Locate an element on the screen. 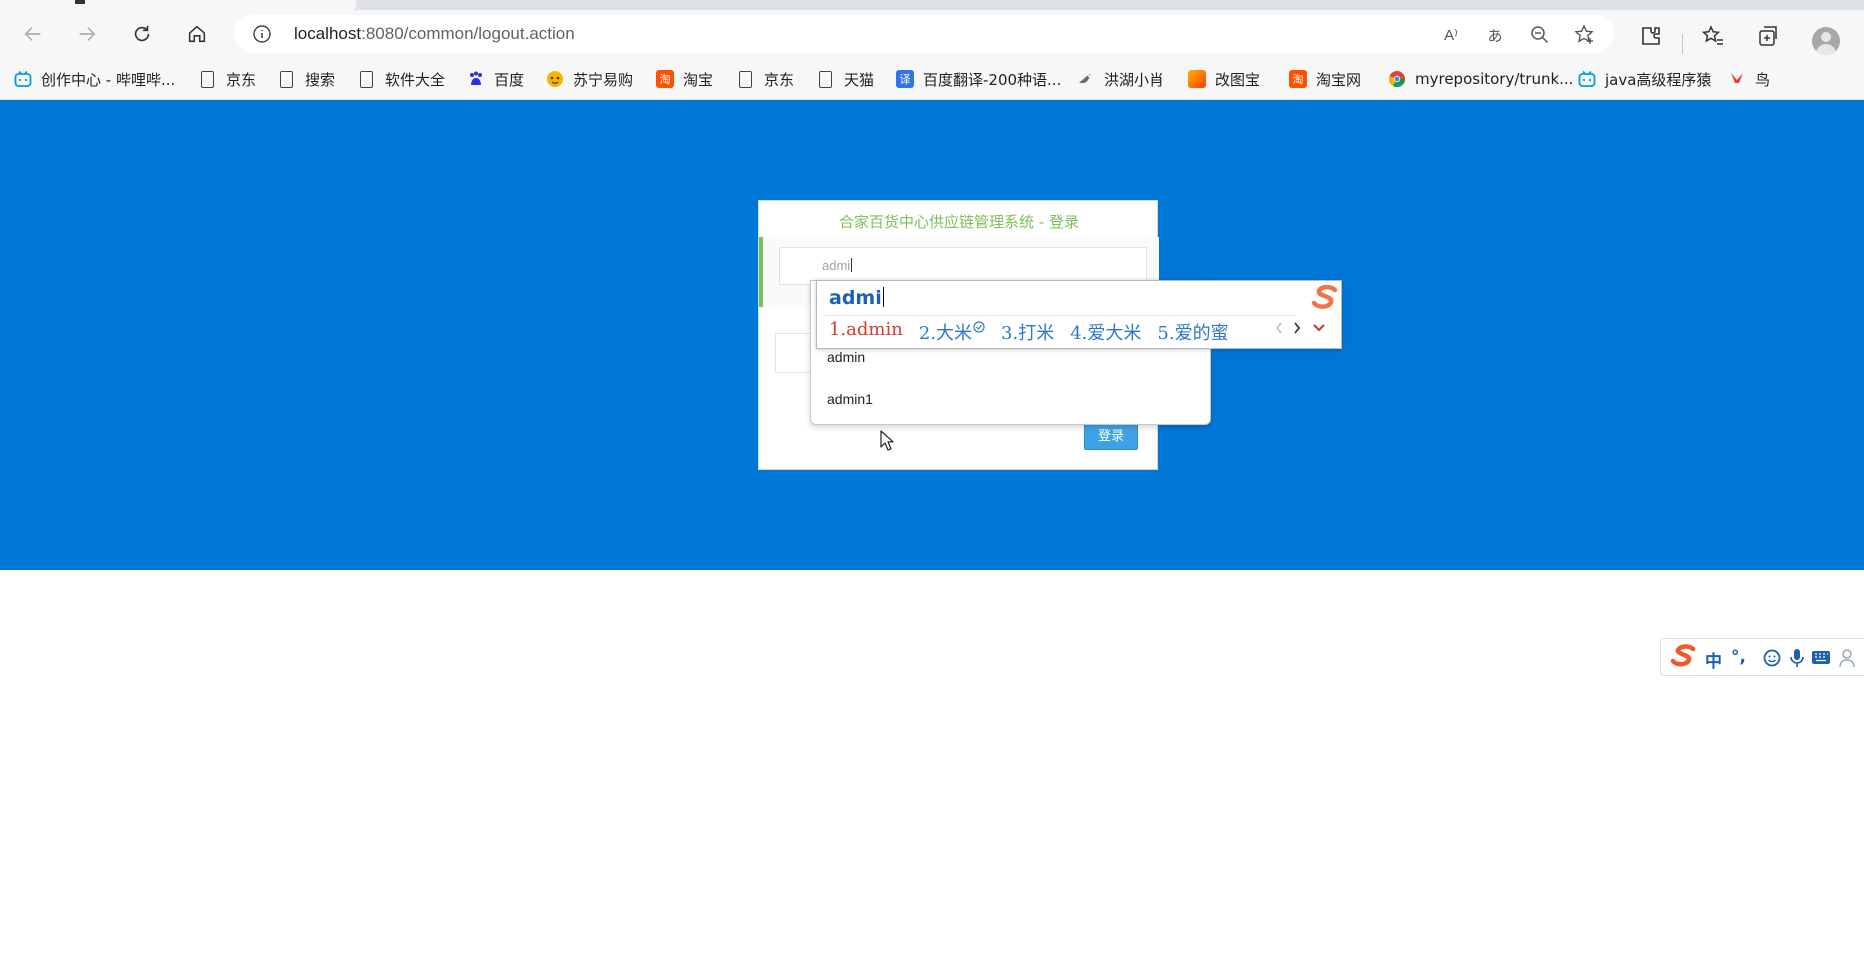 Image resolution: width=1864 pixels, height=976 pixels. bookmark-honghu: 洪湖小肖 is located at coordinates (1120, 79).